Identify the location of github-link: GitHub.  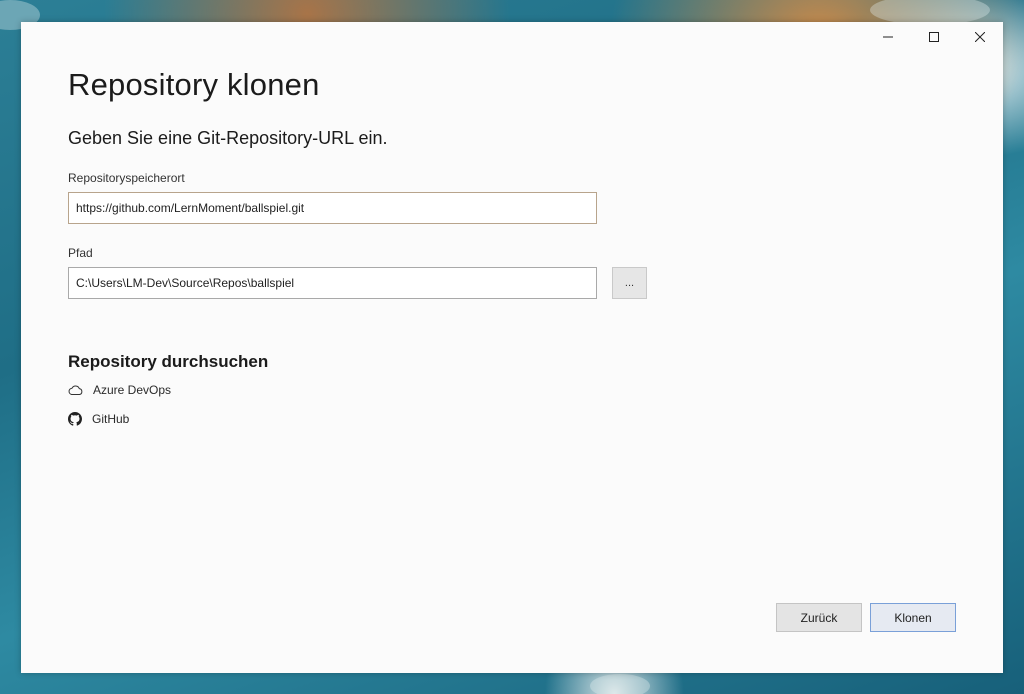
(98, 419).